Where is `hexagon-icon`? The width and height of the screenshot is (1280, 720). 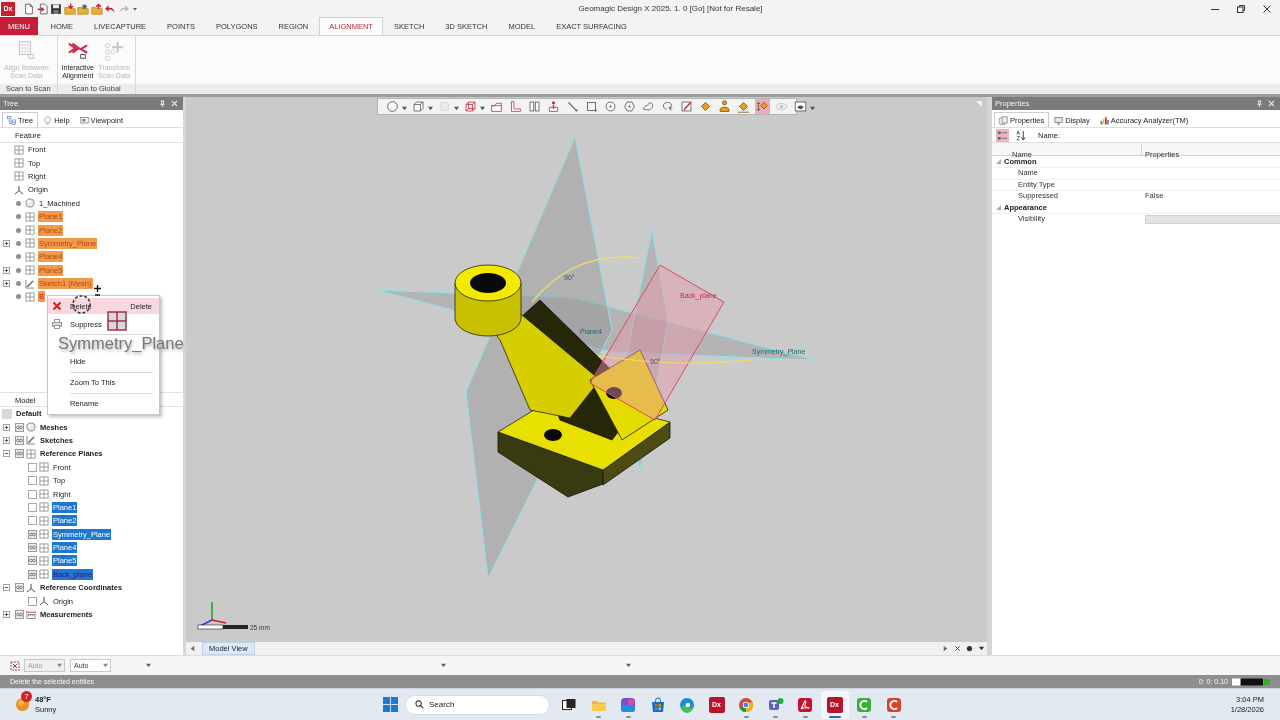
hexagon-icon is located at coordinates (629, 106).